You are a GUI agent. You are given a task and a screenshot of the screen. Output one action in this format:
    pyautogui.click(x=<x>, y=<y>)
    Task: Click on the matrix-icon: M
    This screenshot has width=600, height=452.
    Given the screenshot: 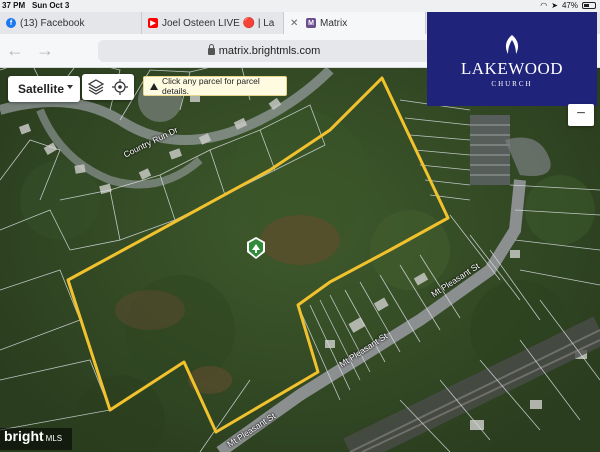 What is the action you would take?
    pyautogui.click(x=311, y=23)
    